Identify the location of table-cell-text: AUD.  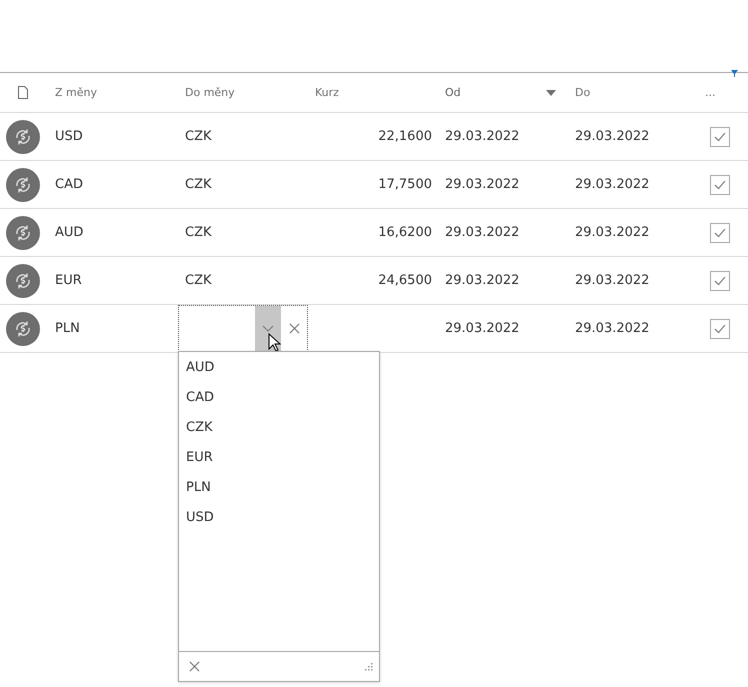
(69, 232).